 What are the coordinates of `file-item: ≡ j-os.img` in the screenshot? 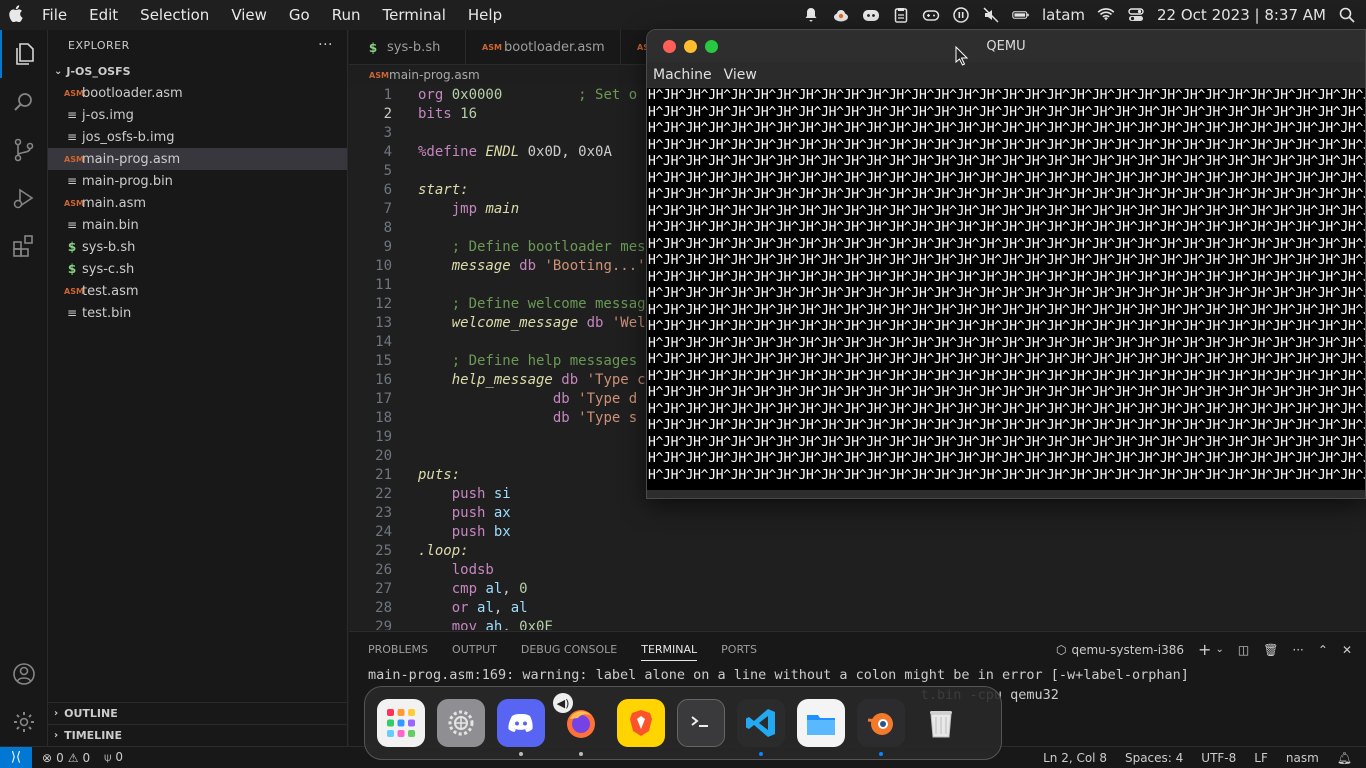 It's located at (197, 115).